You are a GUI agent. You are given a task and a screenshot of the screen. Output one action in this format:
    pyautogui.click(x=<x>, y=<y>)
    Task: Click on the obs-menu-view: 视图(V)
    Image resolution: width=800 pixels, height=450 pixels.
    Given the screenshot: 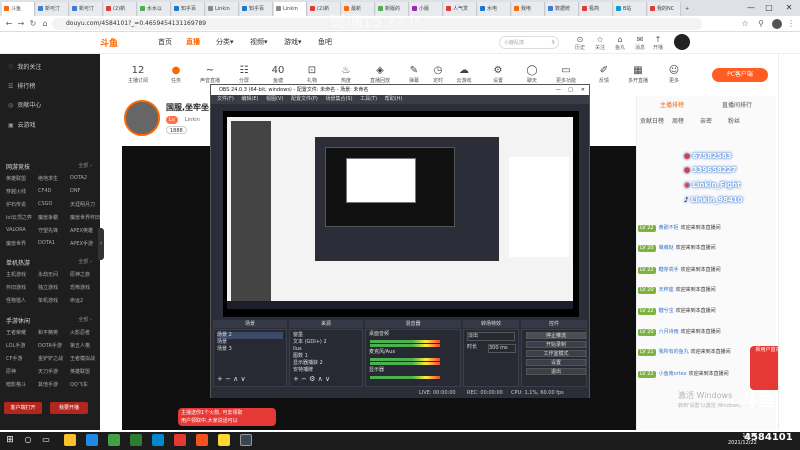 What is the action you would take?
    pyautogui.click(x=274, y=99)
    